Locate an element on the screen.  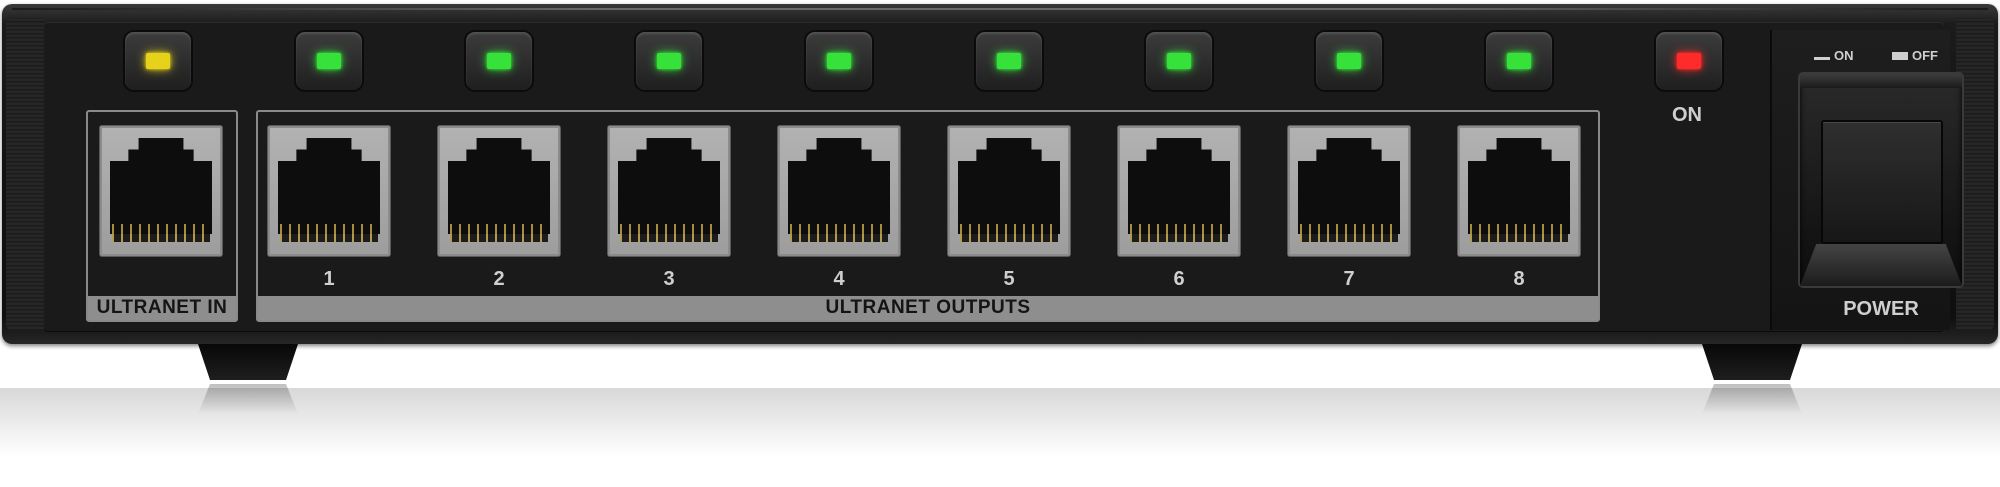
led-power is located at coordinates (1689, 61).